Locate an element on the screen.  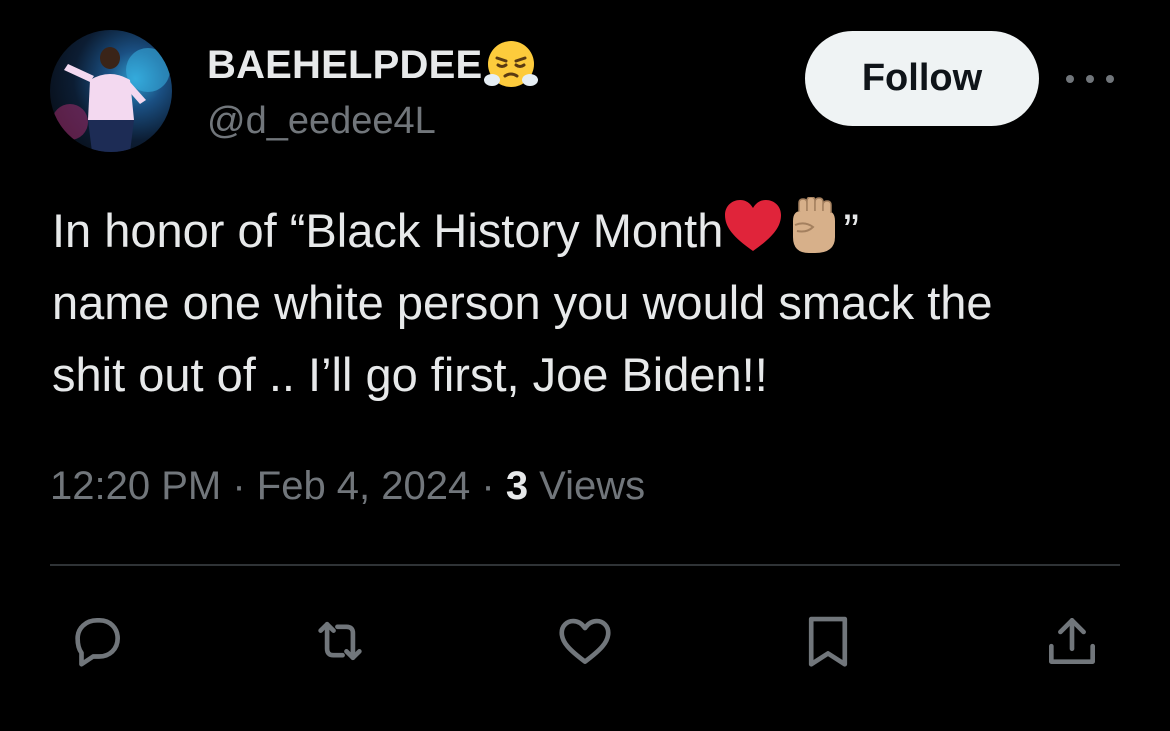
tweet-line-1-close-quote: ” is located at coordinates (851, 230).